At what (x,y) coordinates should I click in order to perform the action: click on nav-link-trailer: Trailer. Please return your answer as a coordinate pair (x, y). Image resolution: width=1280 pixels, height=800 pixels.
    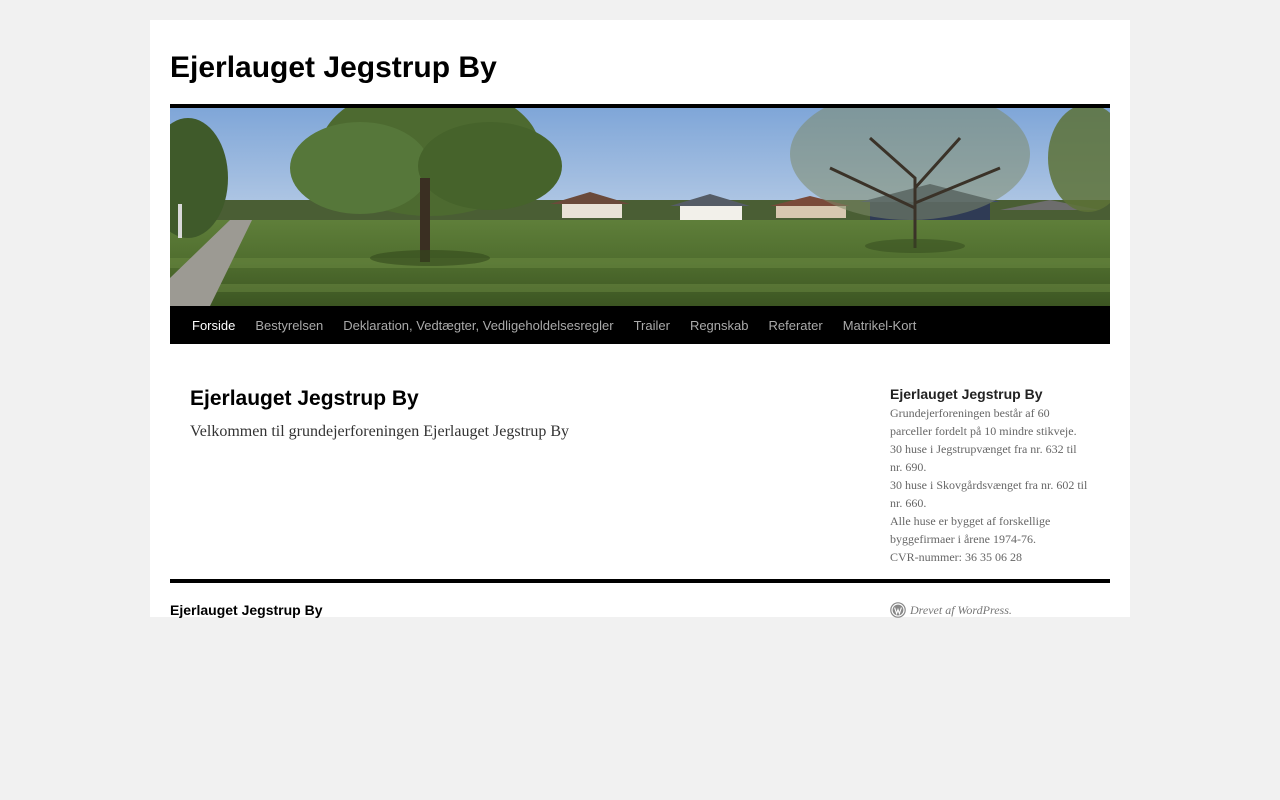
    Looking at the image, I should click on (652, 325).